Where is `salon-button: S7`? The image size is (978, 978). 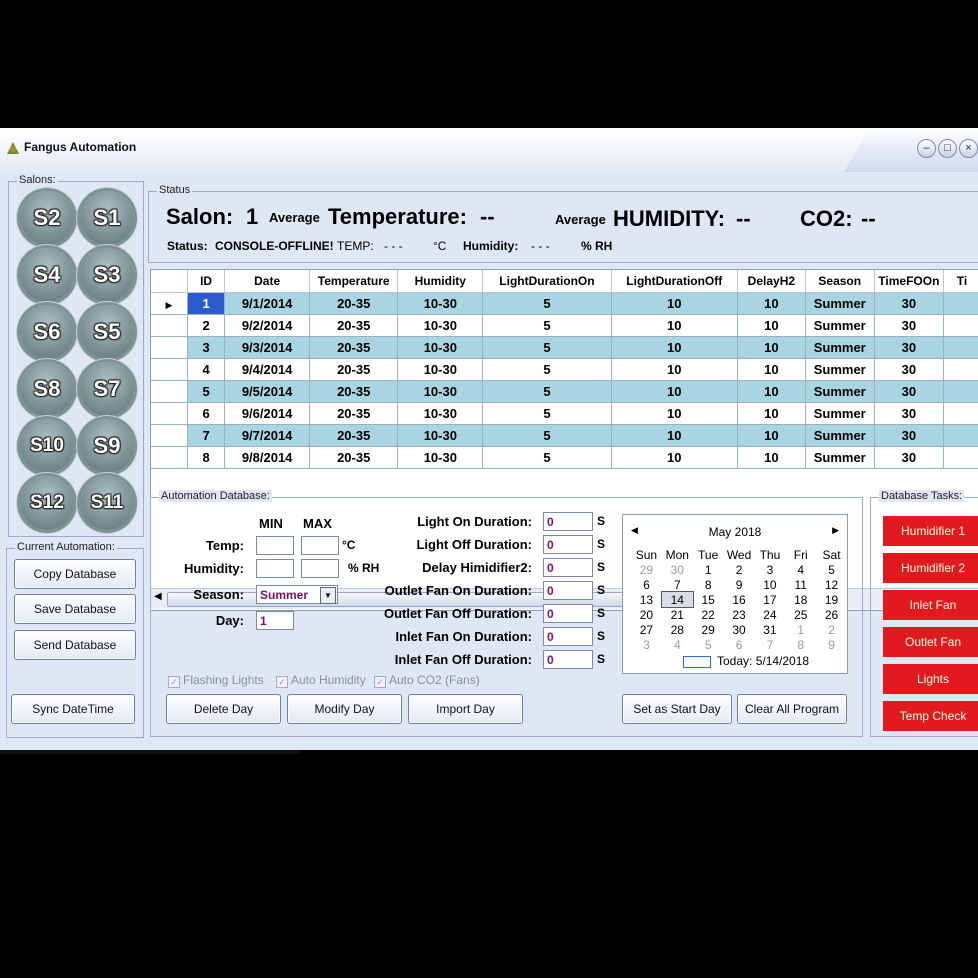 salon-button: S7 is located at coordinates (107, 389).